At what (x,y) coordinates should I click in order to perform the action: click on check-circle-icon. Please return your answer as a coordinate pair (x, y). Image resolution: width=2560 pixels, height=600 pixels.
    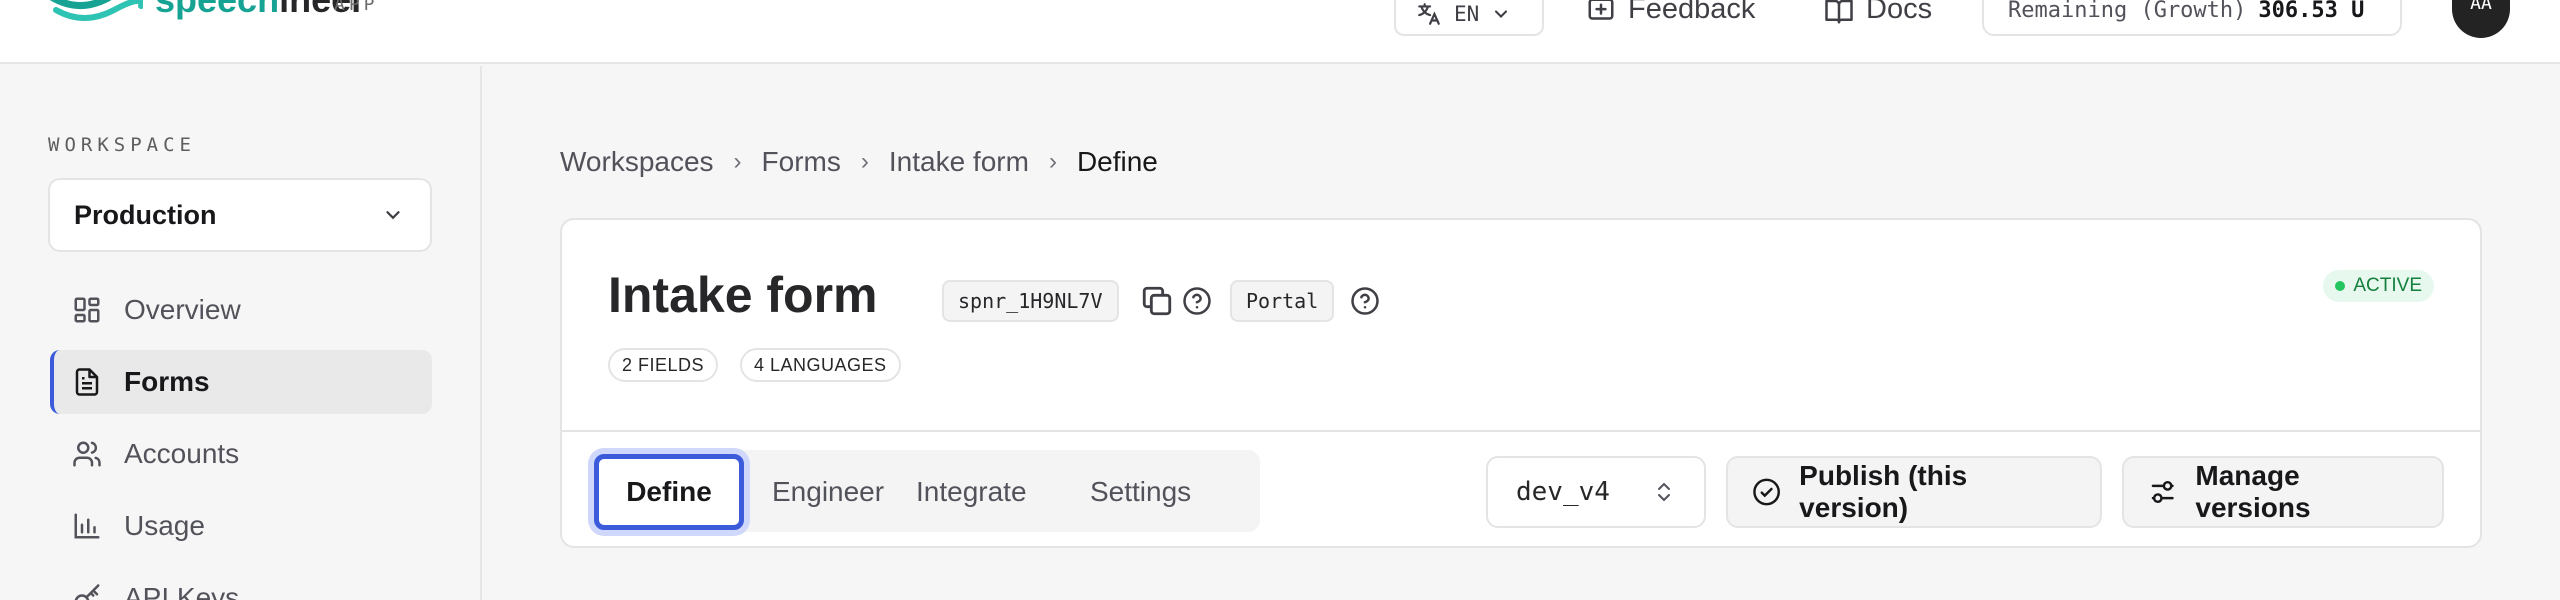
    Looking at the image, I should click on (1766, 492).